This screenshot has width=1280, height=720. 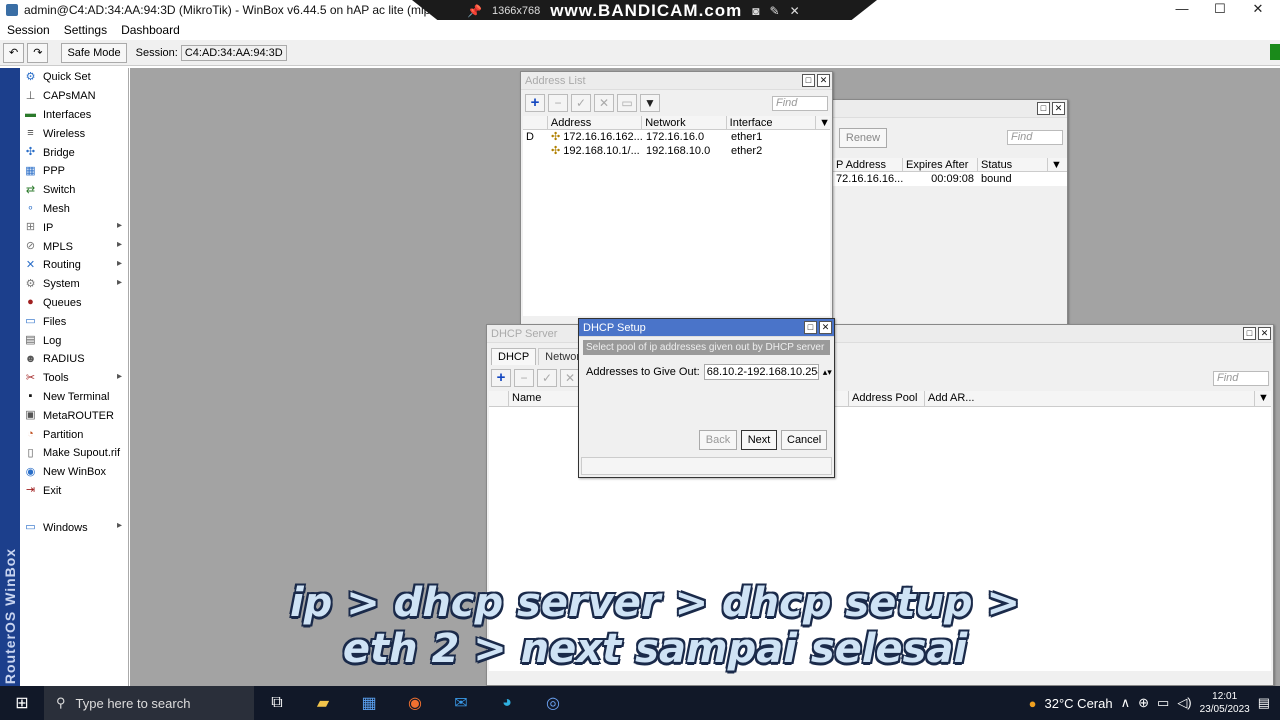 I want to click on sidebar-item-mpls: ⊘ MPLS ▸, so click(x=74, y=246).